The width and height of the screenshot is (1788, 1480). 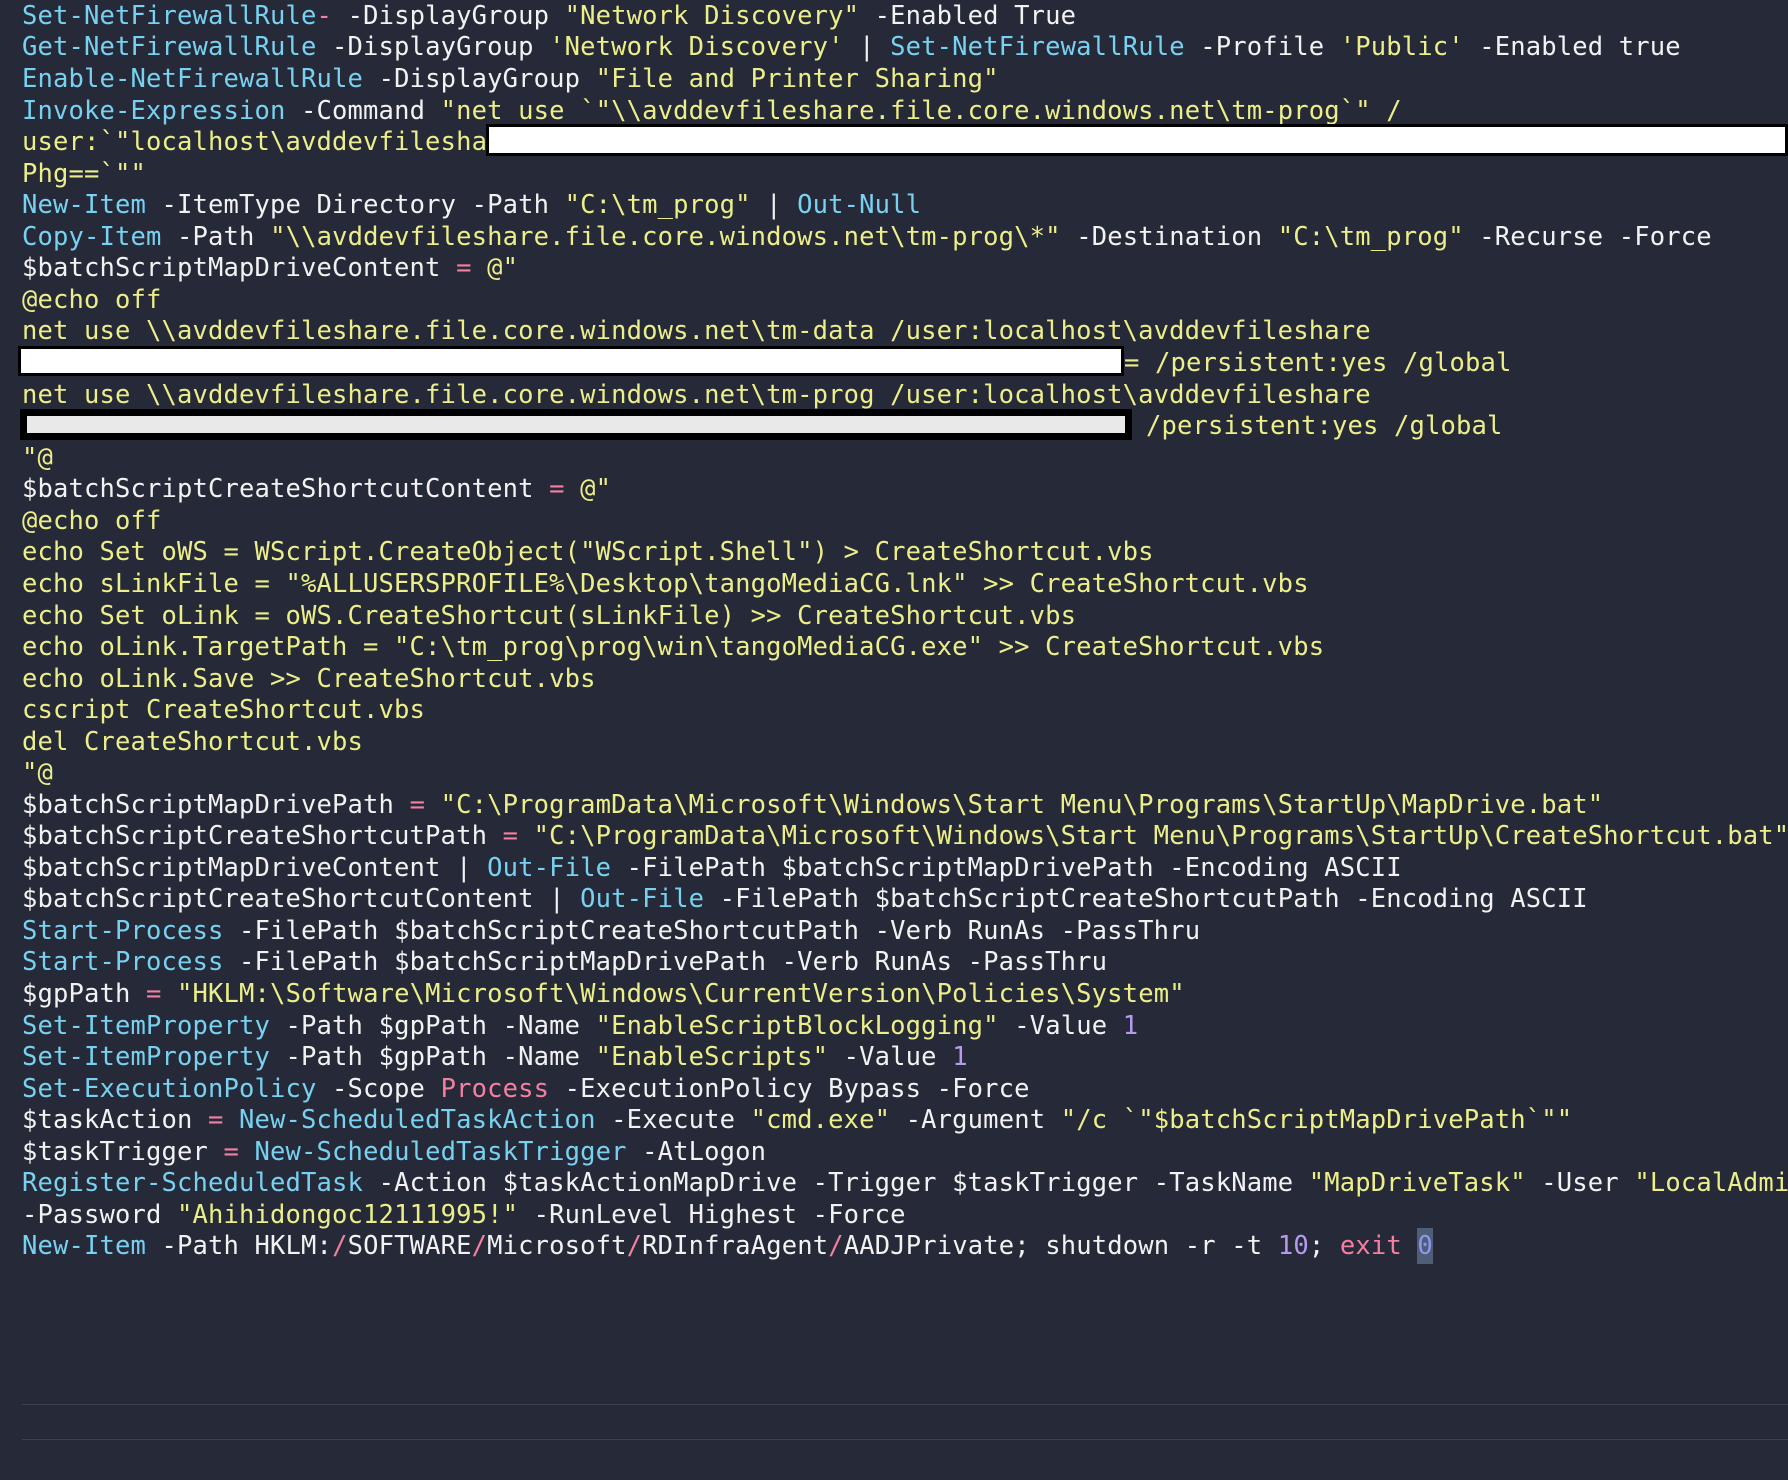 I want to click on code-token: -Path HKLM:, so click(x=239, y=1246).